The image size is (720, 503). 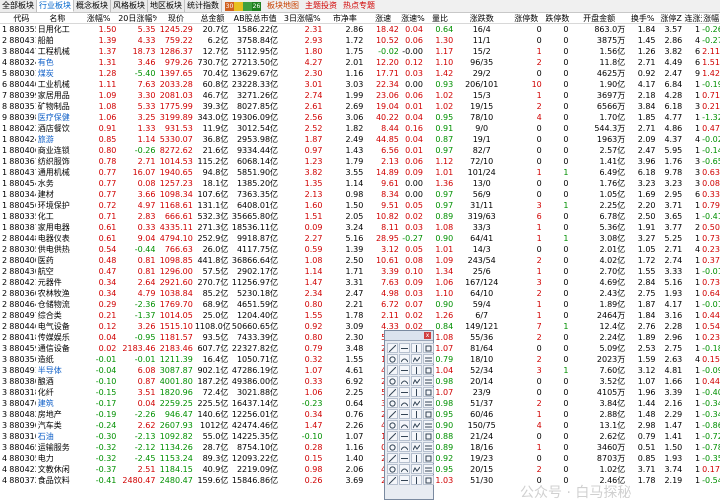 What do you see at coordinates (416, 469) in the screenshot?
I see `note-tool-icon` at bounding box center [416, 469].